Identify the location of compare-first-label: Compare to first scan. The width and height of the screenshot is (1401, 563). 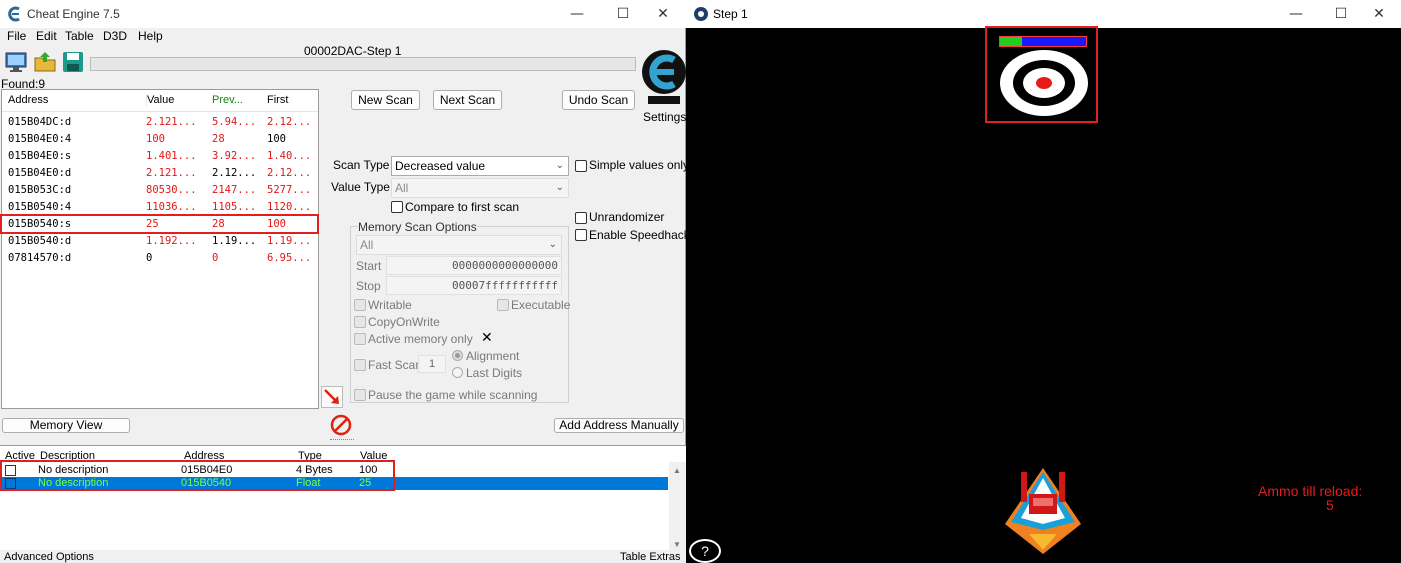
(462, 207).